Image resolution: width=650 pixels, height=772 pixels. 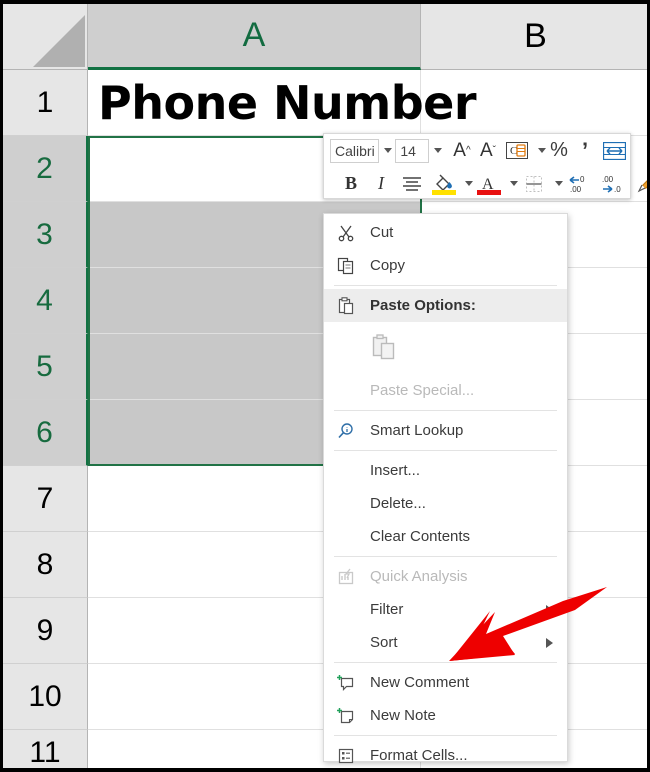 I want to click on font-size-input: 14, so click(x=412, y=150).